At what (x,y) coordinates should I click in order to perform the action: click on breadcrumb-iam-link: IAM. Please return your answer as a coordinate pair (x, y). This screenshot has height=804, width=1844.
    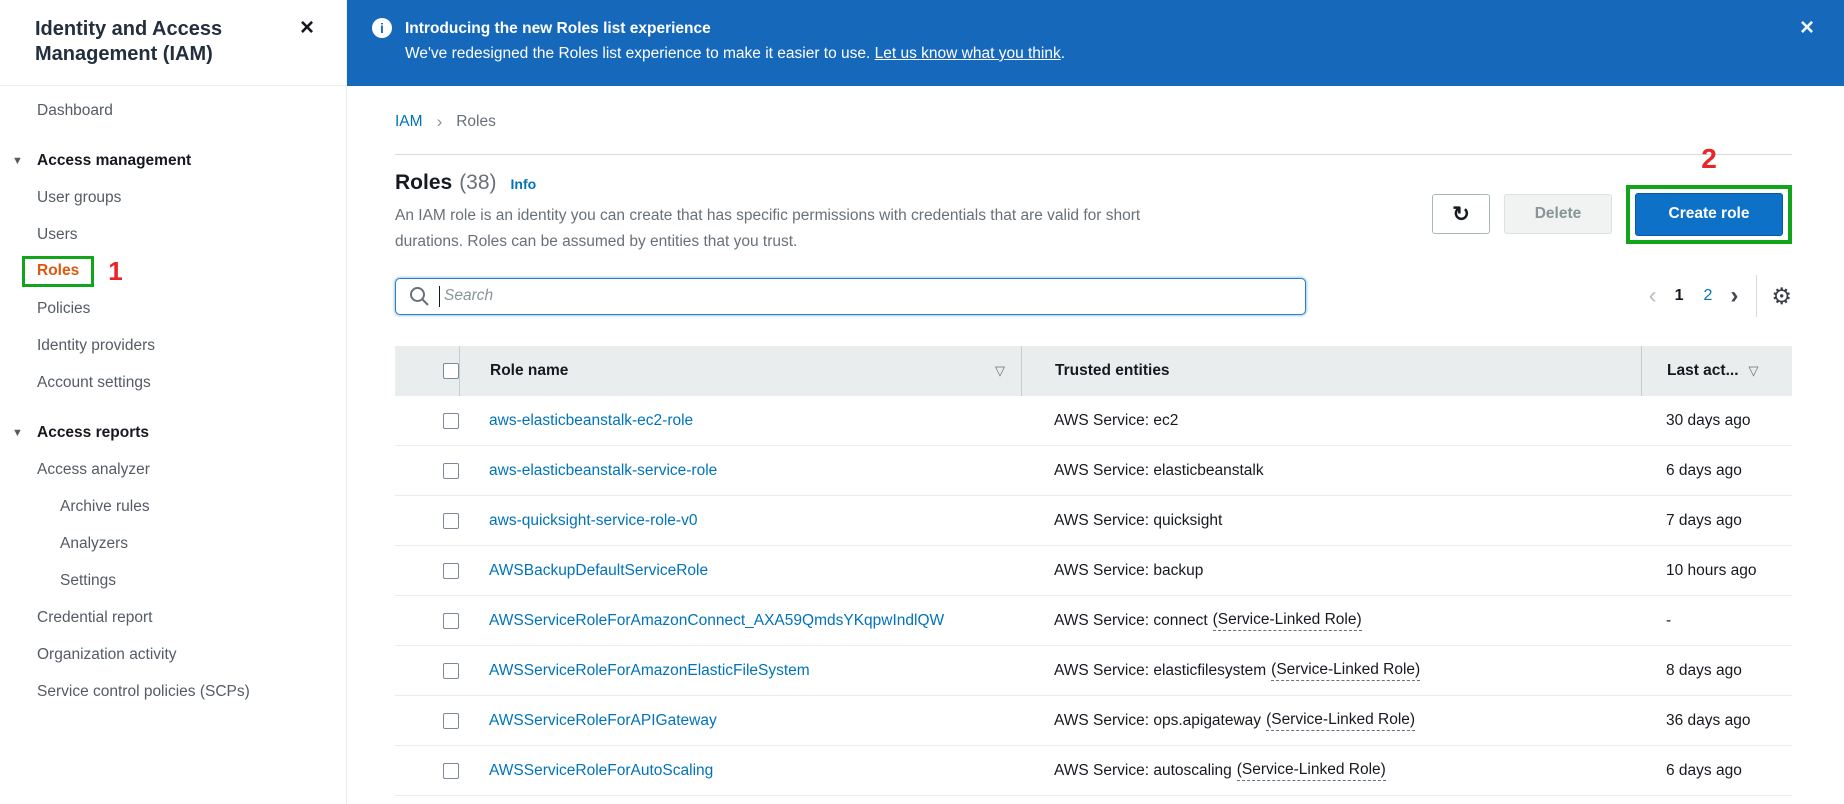
    Looking at the image, I should click on (409, 122).